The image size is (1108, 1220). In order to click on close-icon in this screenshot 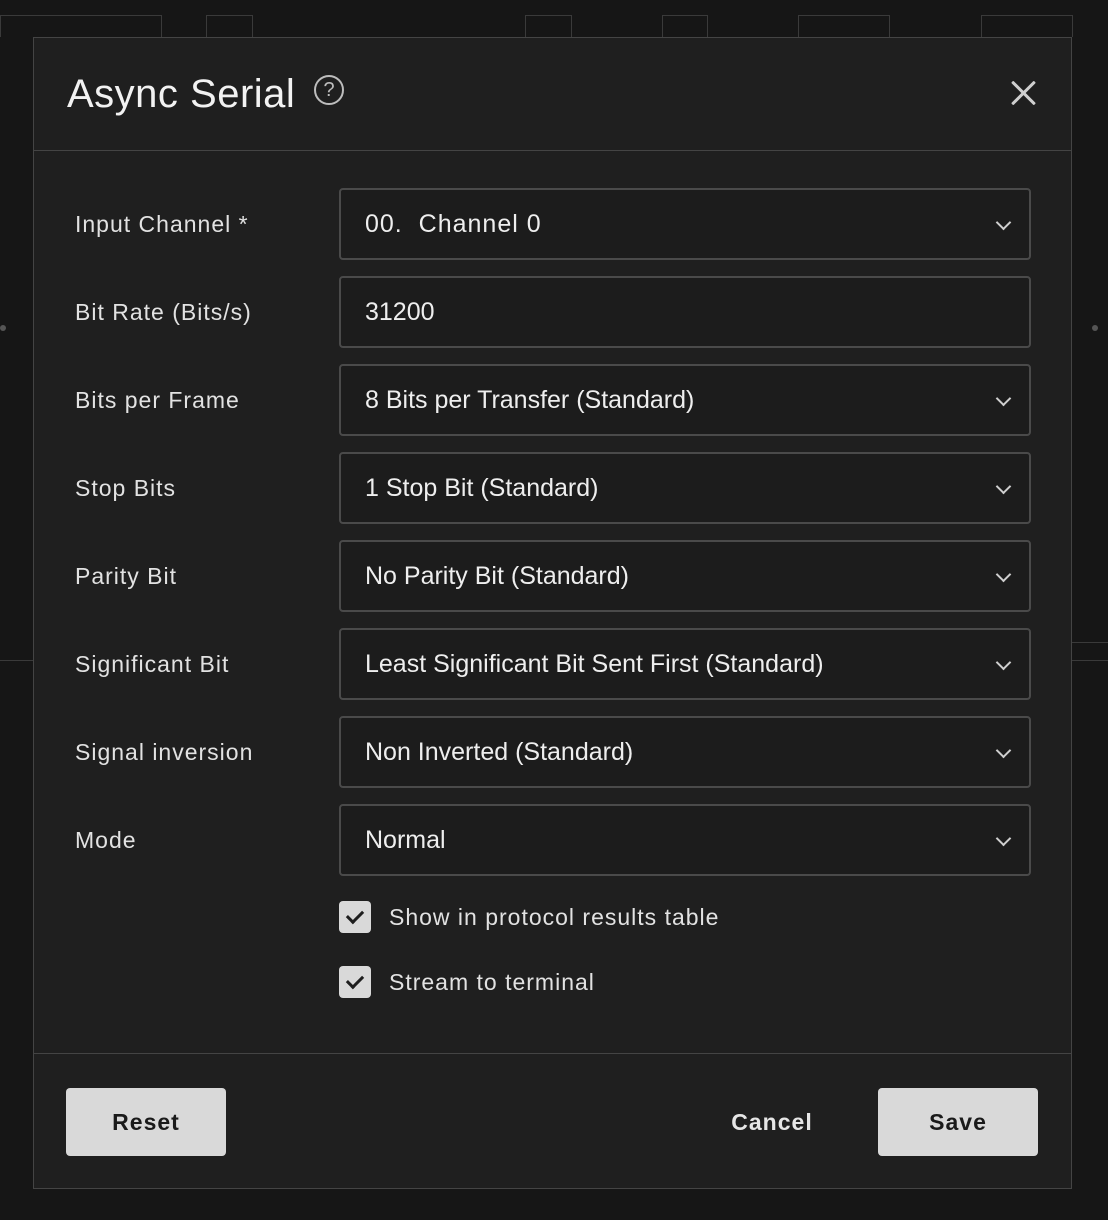, I will do `click(1024, 93)`.